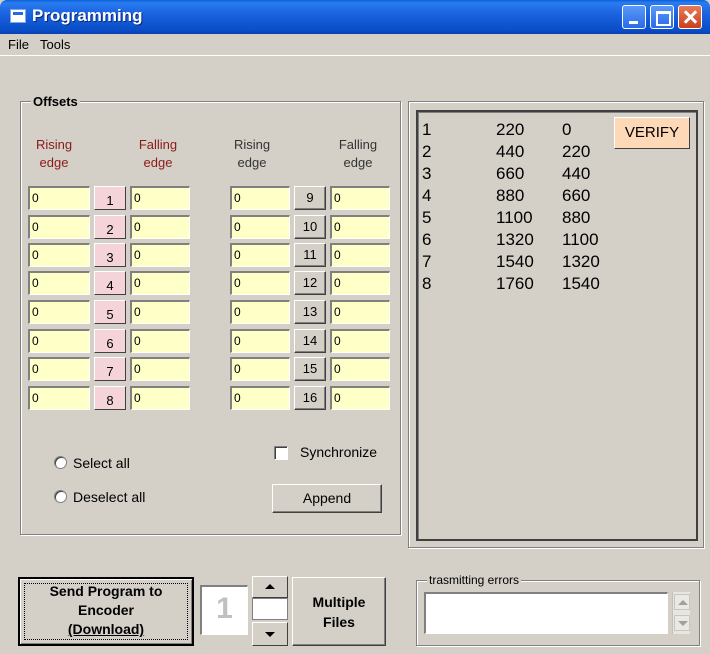  Describe the element at coordinates (310, 369) in the screenshot. I see `channel-button-15: 15` at that location.